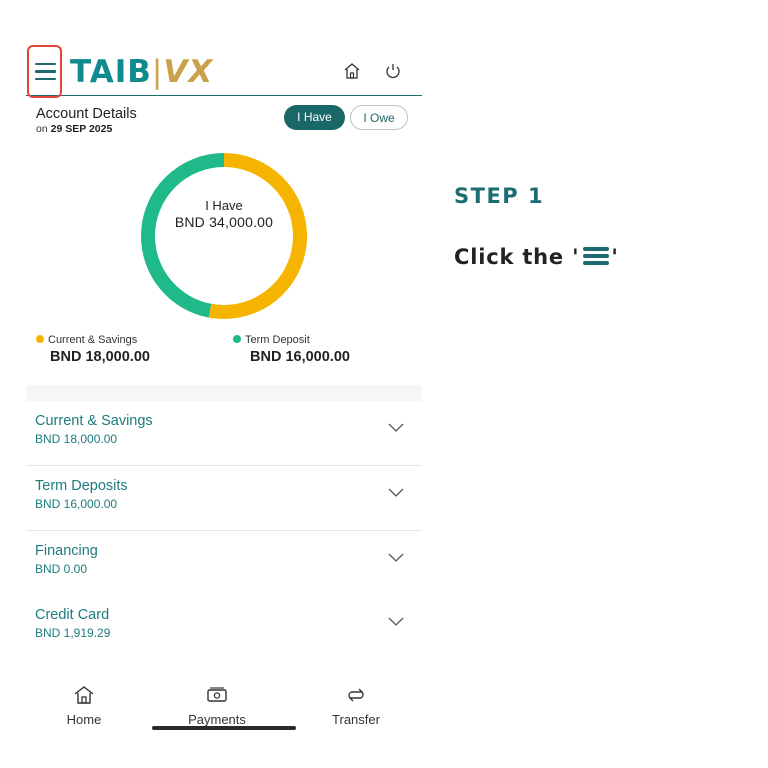 This screenshot has height=768, width=768. I want to click on account-date: on 29 SEP 2025, so click(74, 129).